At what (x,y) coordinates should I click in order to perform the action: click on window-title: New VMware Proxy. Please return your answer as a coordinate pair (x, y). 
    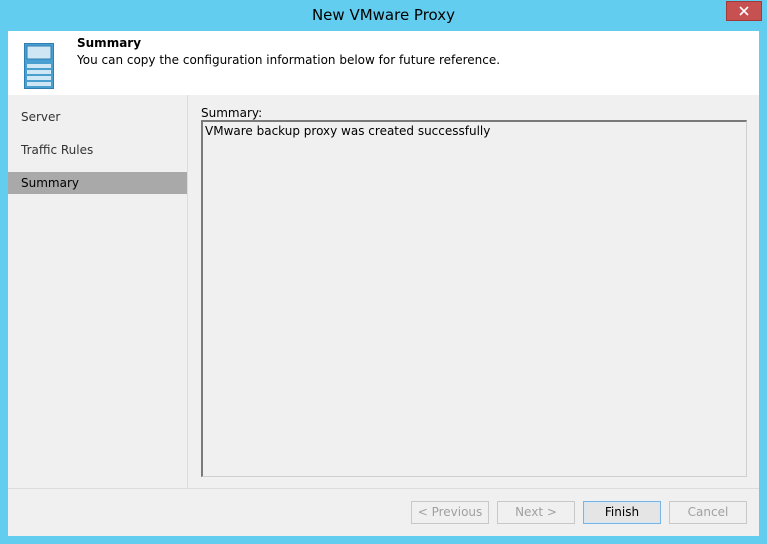
    Looking at the image, I should click on (383, 15).